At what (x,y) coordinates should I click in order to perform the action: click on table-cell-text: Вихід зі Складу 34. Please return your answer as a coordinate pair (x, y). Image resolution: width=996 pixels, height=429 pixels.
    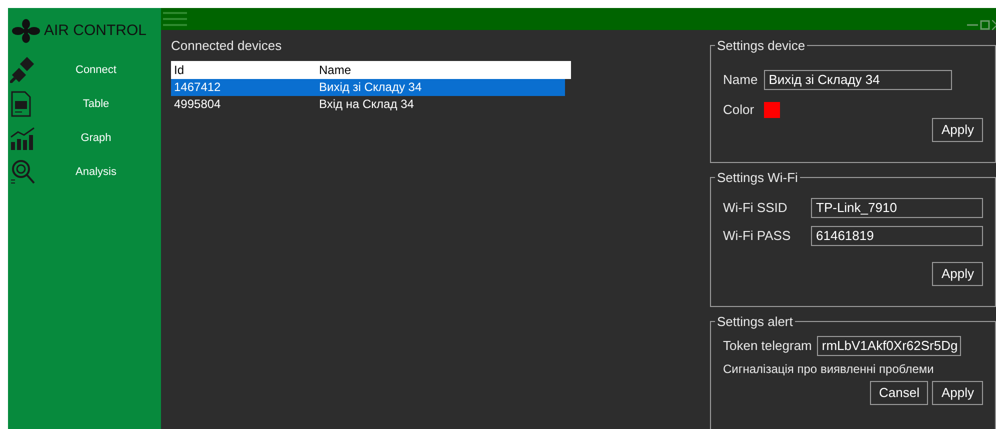
    Looking at the image, I should click on (370, 87).